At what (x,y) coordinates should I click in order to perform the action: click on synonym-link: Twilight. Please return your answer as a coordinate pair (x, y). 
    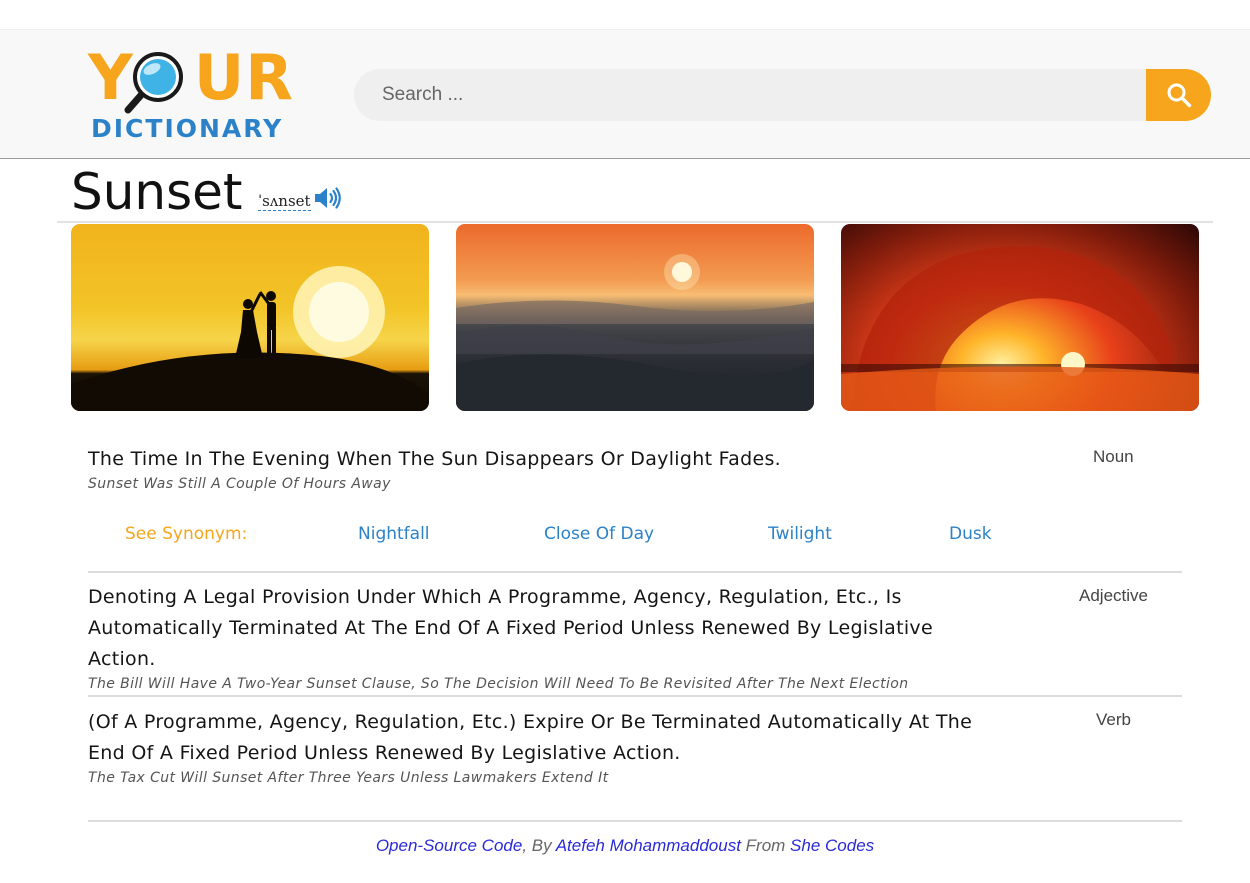
    Looking at the image, I should click on (800, 534).